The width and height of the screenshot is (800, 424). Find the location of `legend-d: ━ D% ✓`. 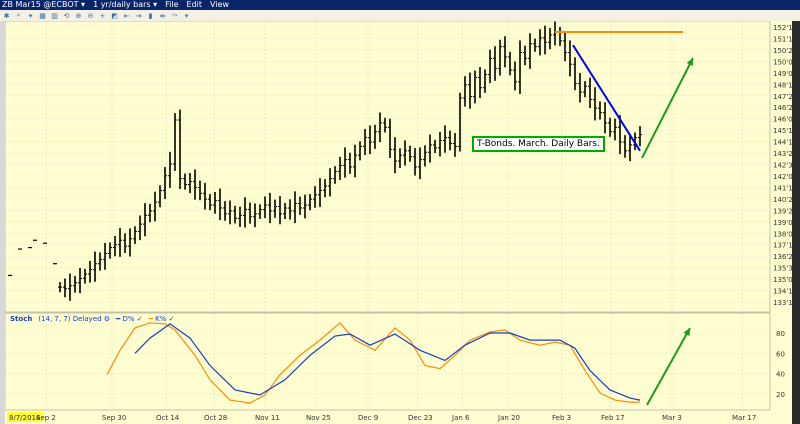

legend-d: ━ D% ✓ is located at coordinates (129, 319).